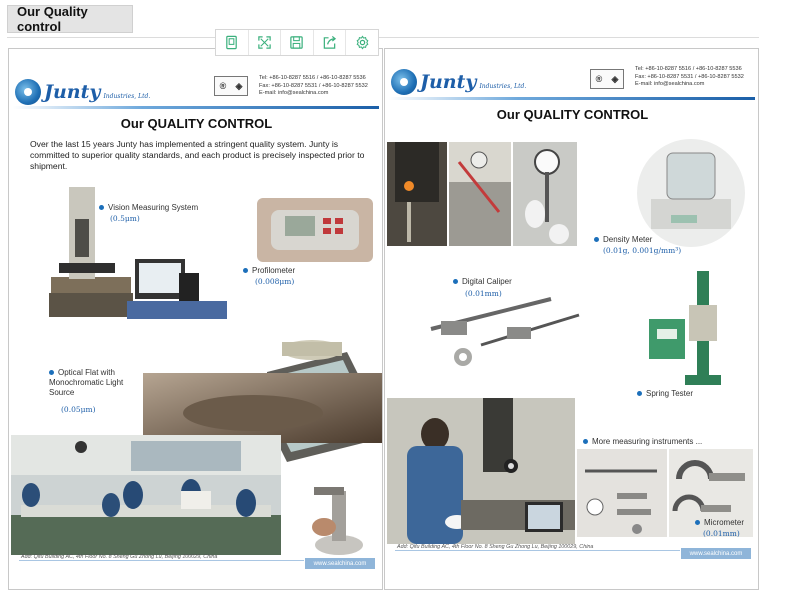 This screenshot has height=590, width=787. Describe the element at coordinates (262, 408) in the screenshot. I see `optical-flat-light-photo` at that location.